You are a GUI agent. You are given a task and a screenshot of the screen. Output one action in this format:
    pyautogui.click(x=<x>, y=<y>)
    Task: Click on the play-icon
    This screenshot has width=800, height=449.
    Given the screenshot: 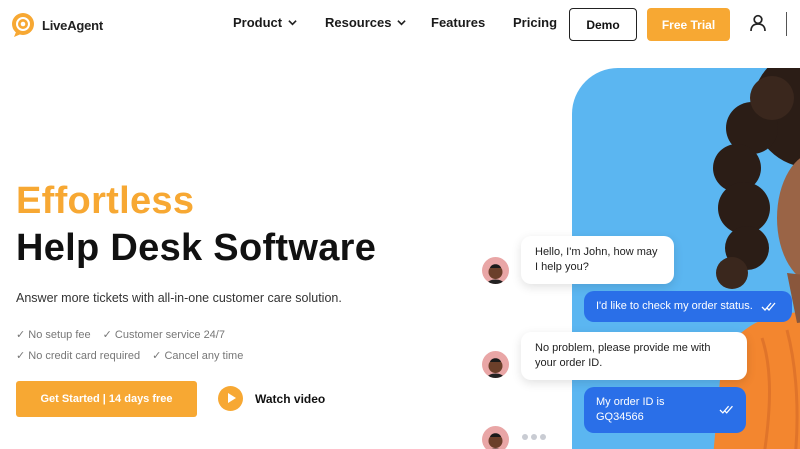 What is the action you would take?
    pyautogui.click(x=230, y=398)
    